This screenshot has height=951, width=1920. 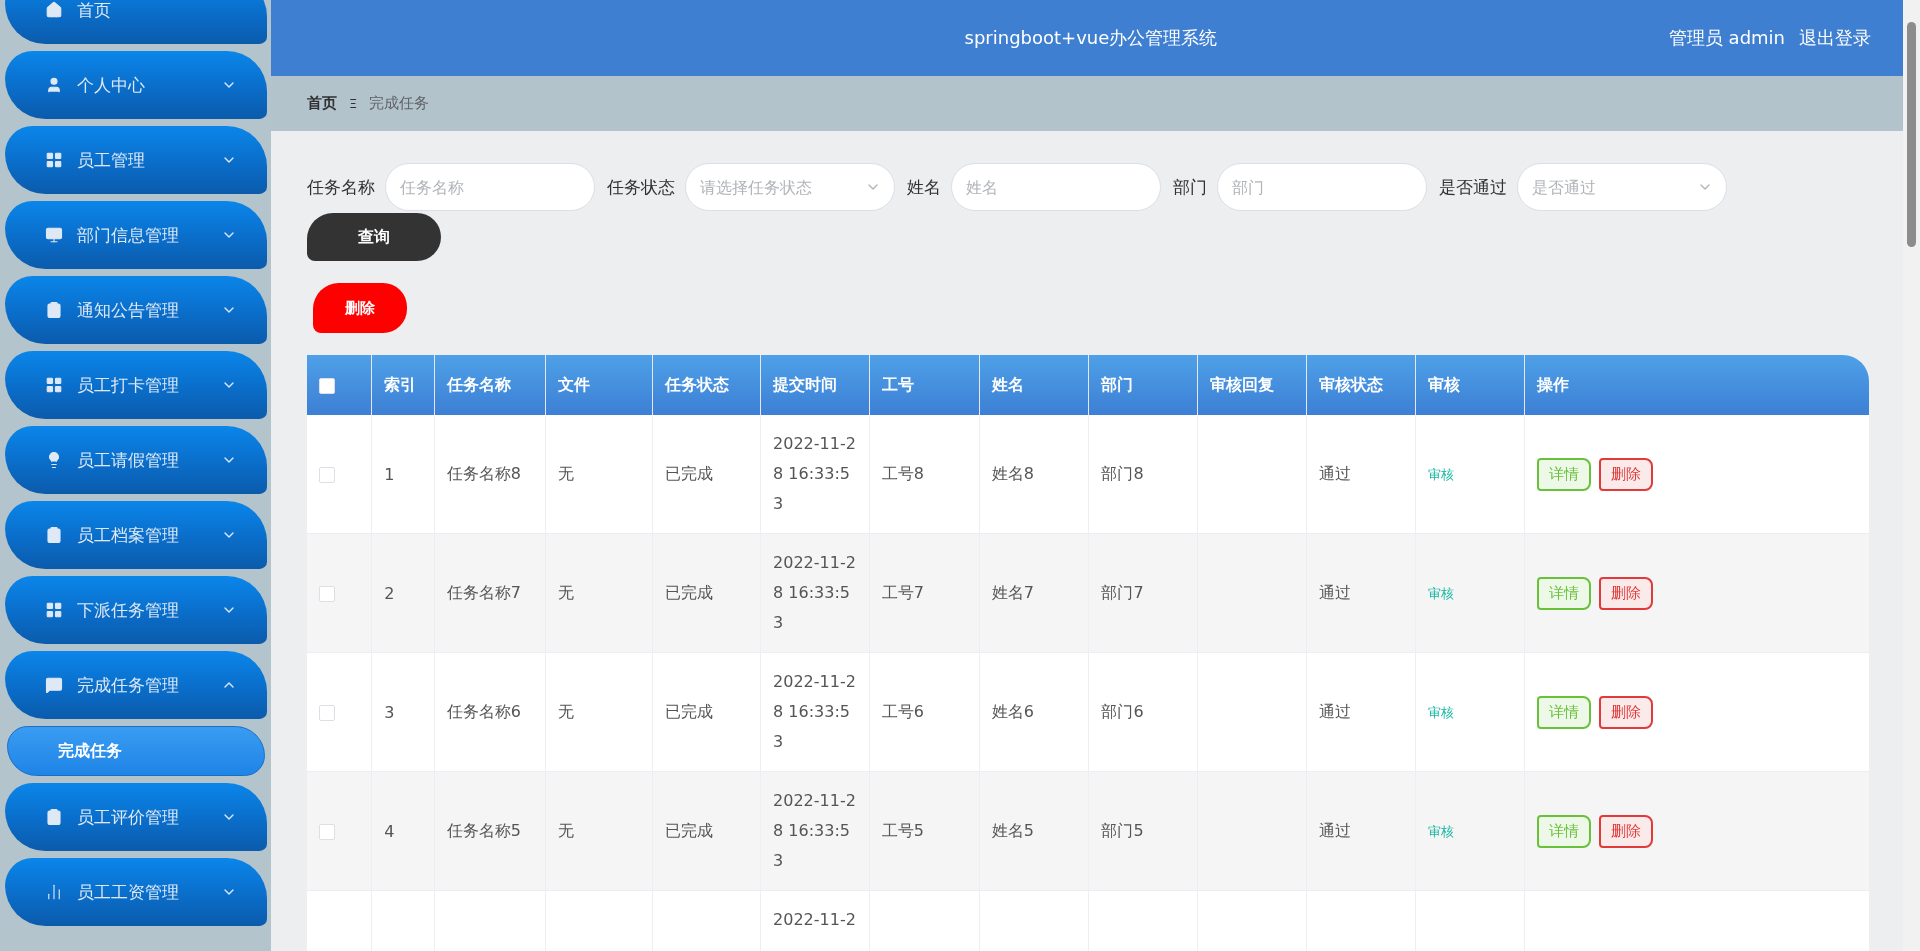 What do you see at coordinates (1473, 187) in the screenshot?
I see `field-label: 是否通过` at bounding box center [1473, 187].